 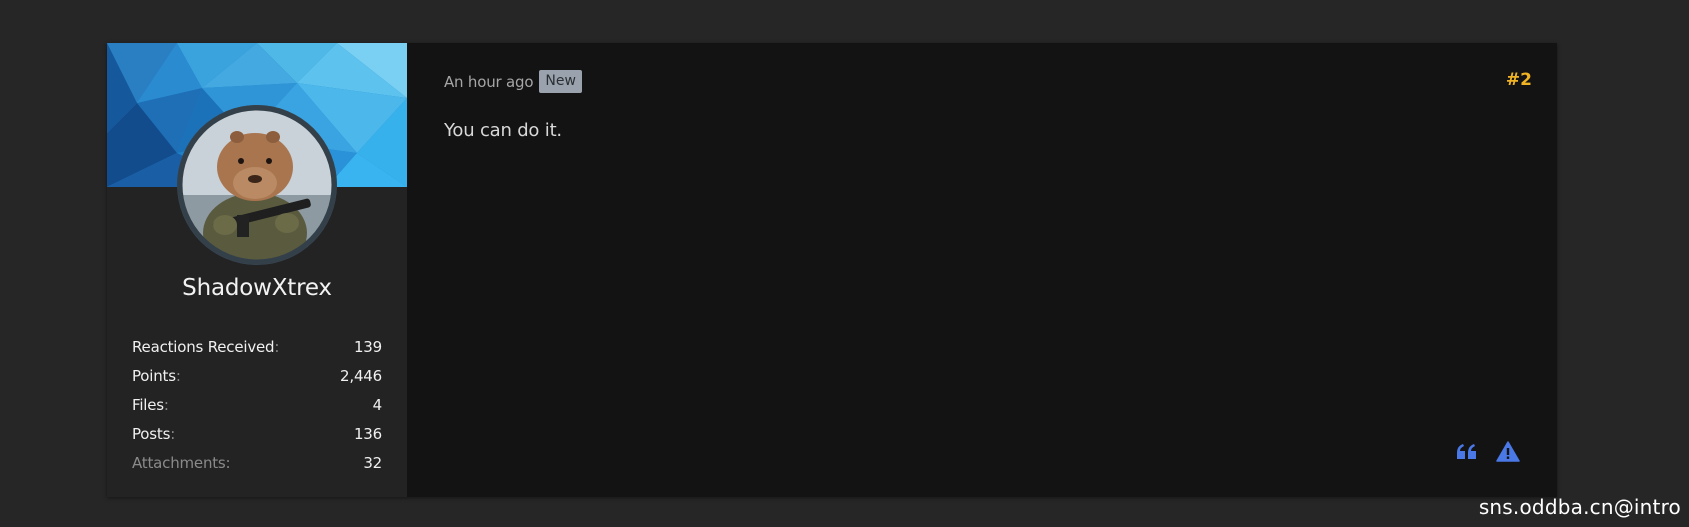 I want to click on post-message: You can do it., so click(x=503, y=130).